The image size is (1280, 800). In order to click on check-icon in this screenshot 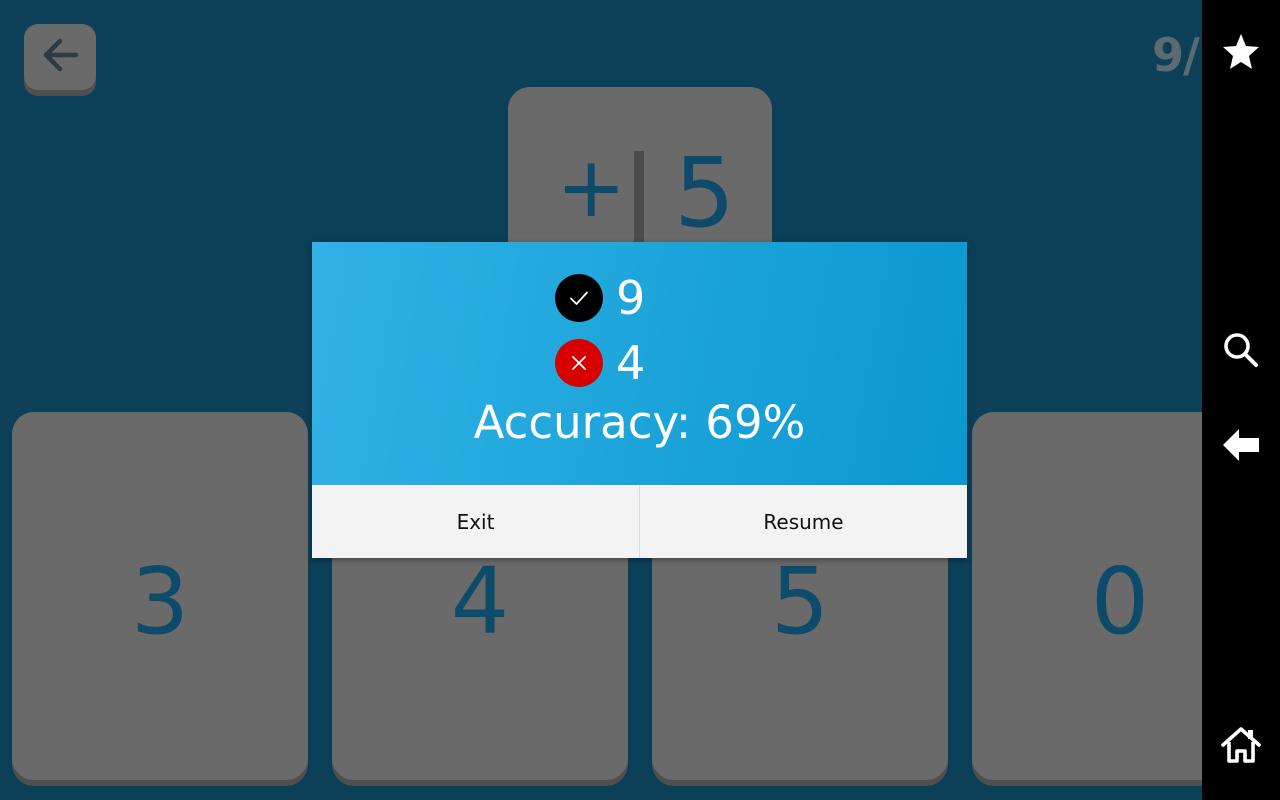, I will do `click(579, 298)`.